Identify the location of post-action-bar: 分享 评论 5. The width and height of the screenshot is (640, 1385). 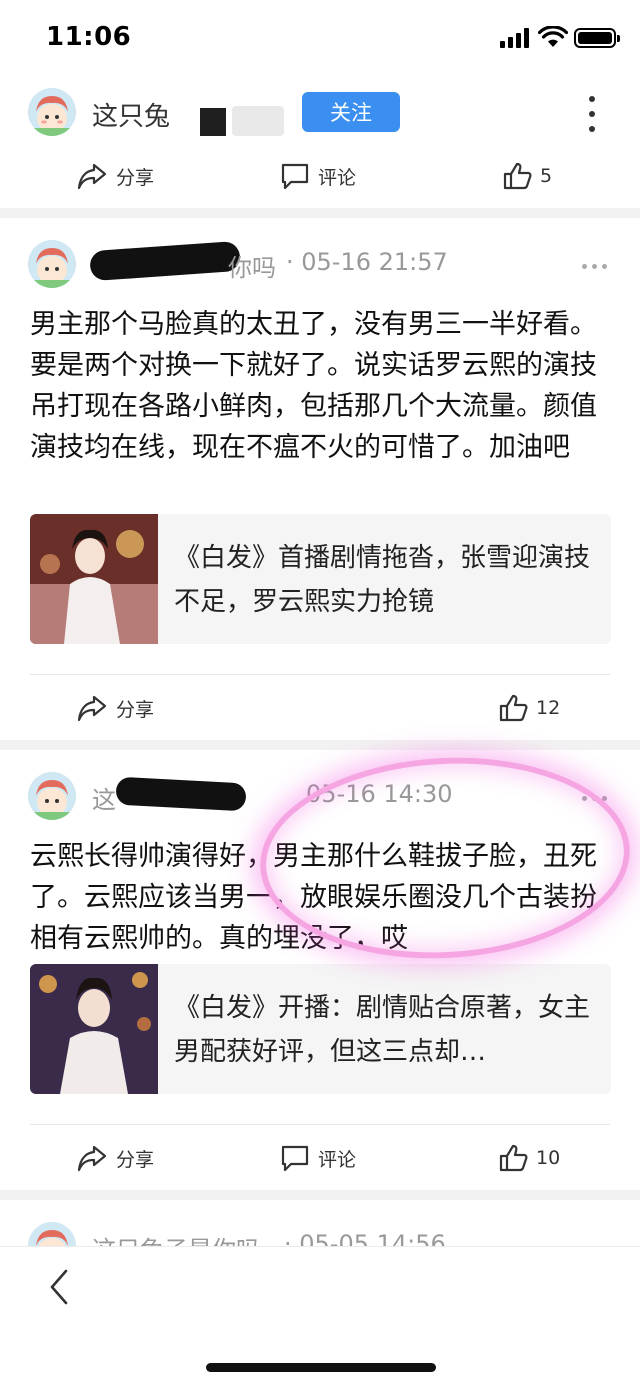
(320, 176).